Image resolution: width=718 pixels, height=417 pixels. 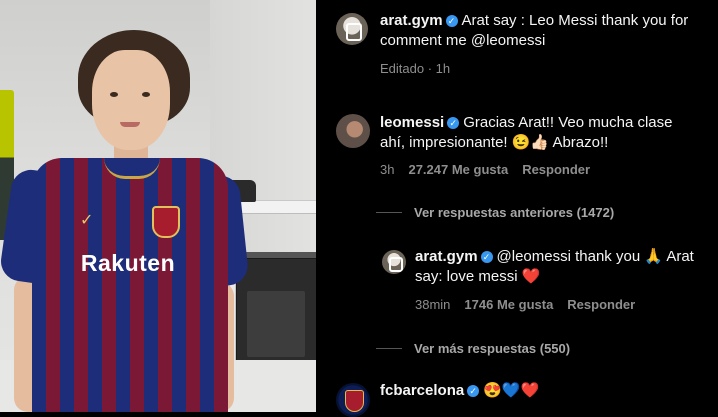 What do you see at coordinates (131, 100) in the screenshot?
I see `child-face` at bounding box center [131, 100].